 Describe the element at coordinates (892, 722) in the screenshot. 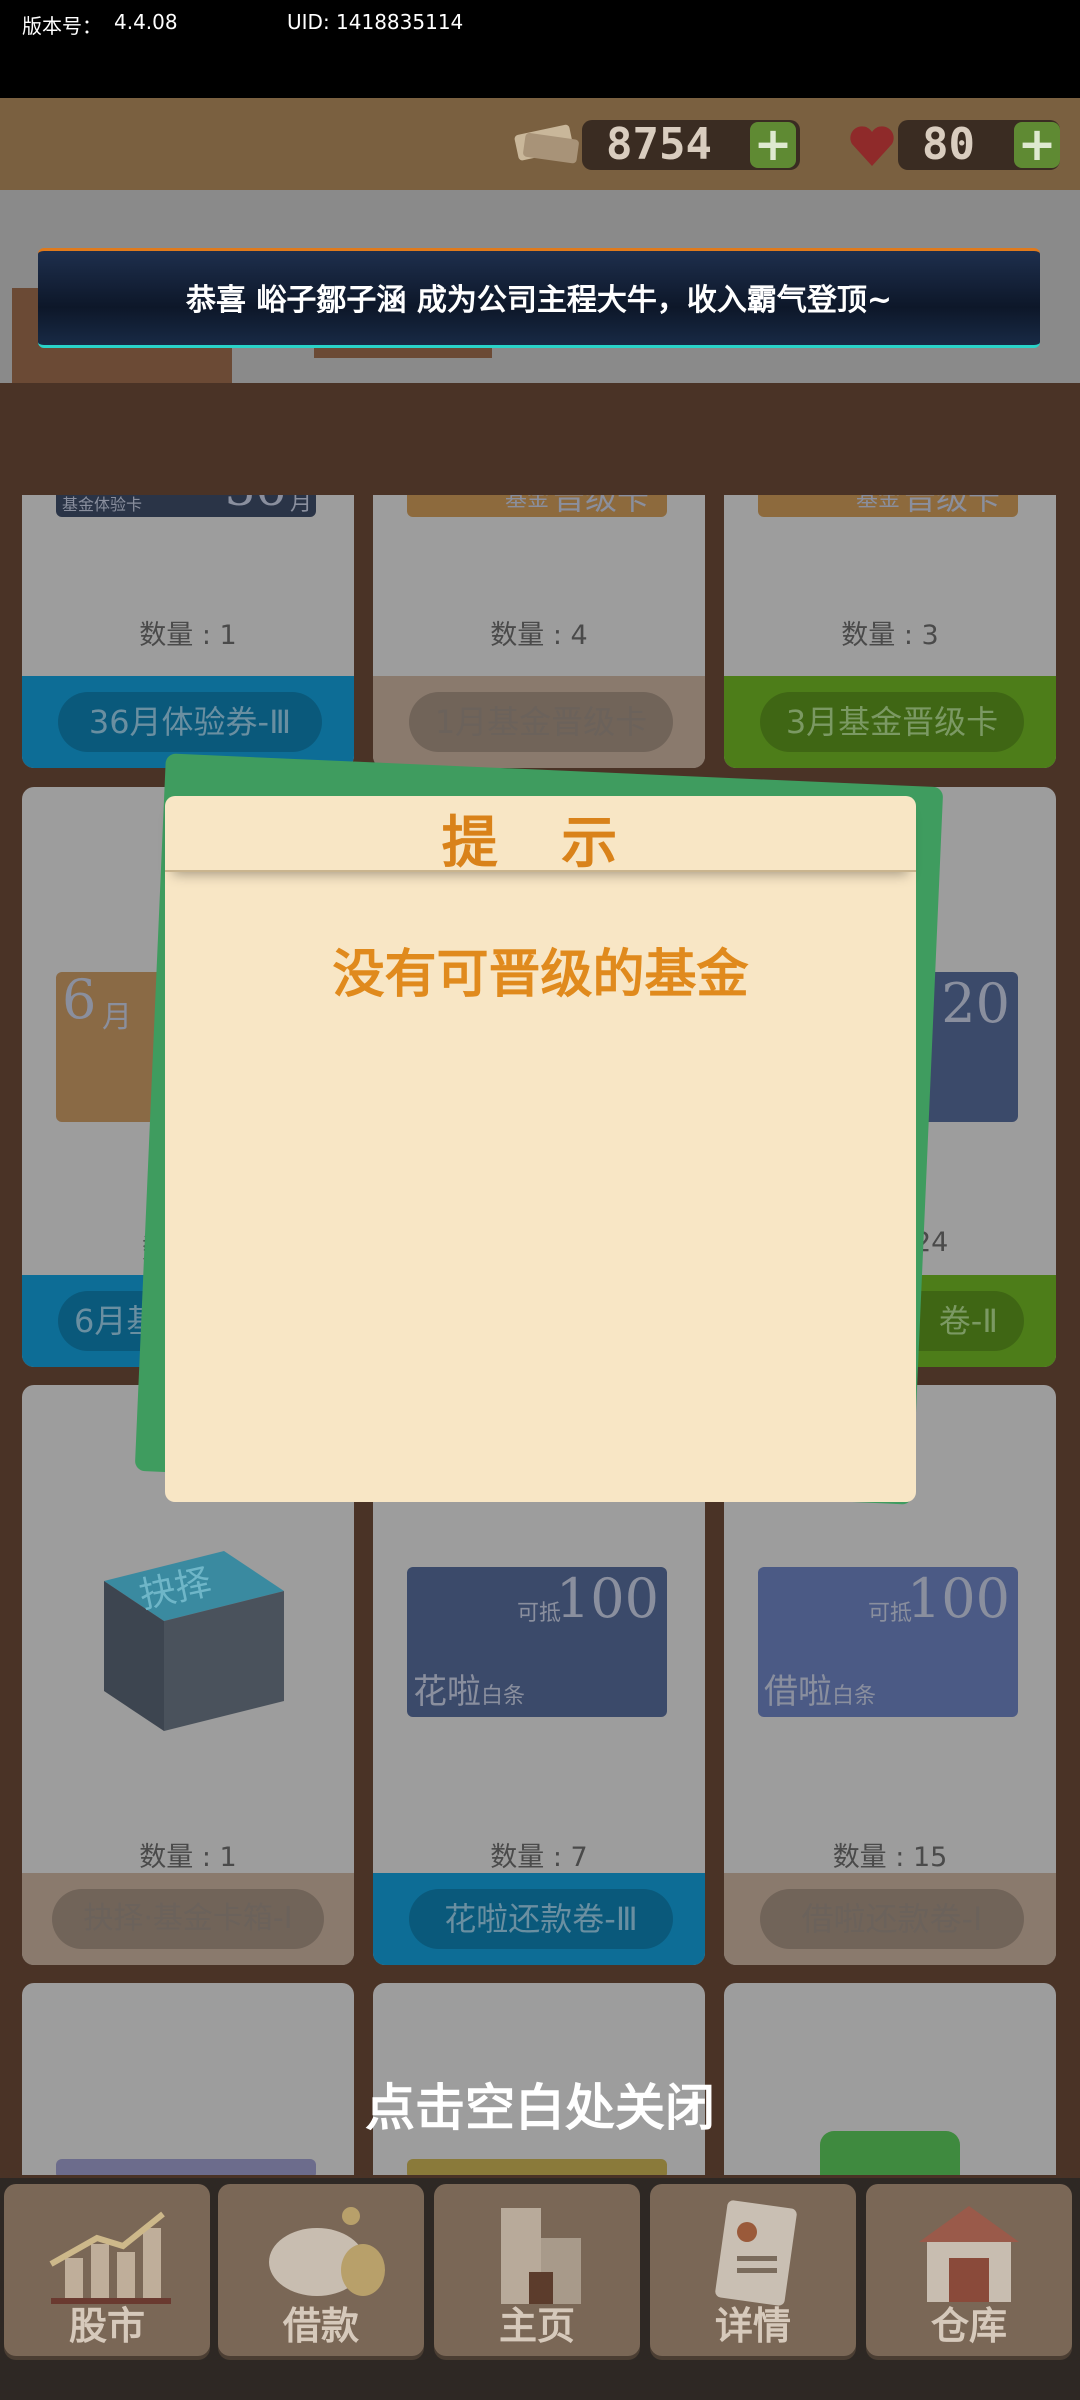

I see `item-name: 3月基金晋级卡` at that location.